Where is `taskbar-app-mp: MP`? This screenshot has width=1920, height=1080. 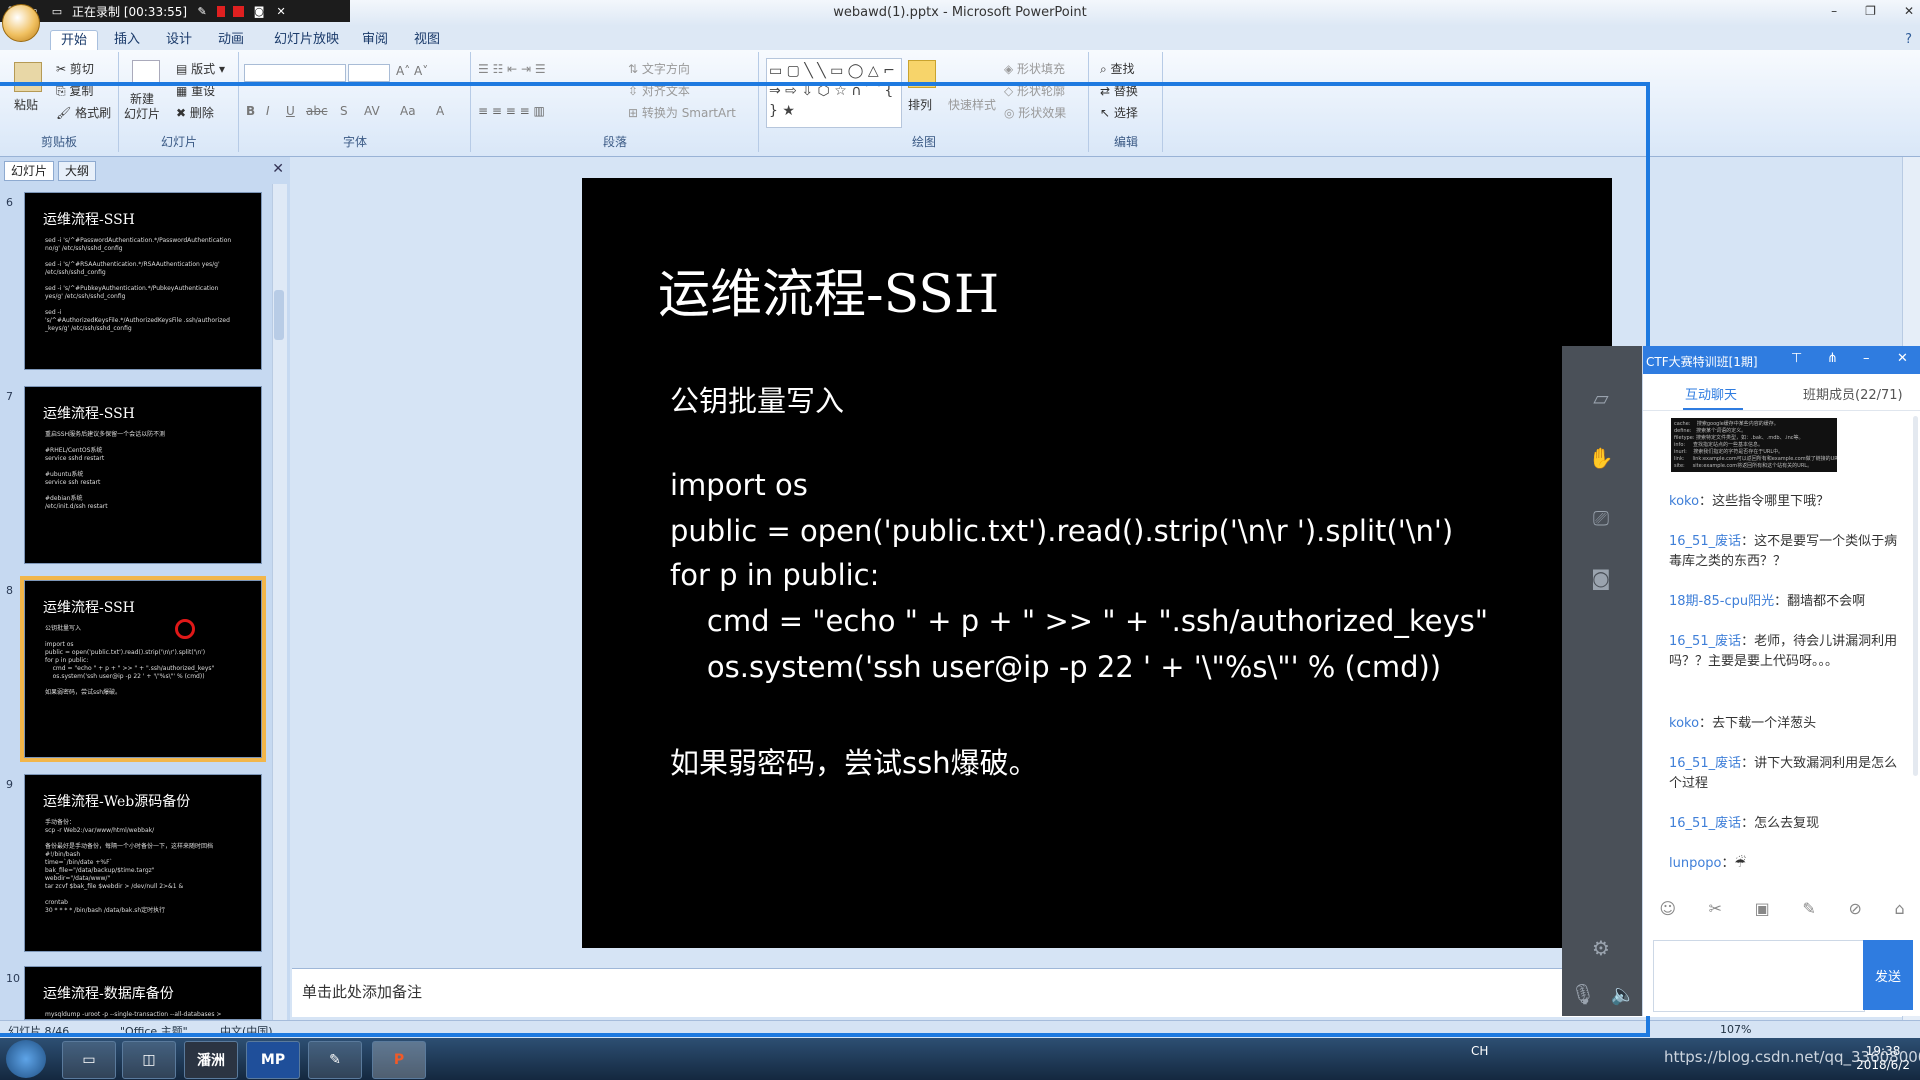
taskbar-app-mp: MP is located at coordinates (273, 1060).